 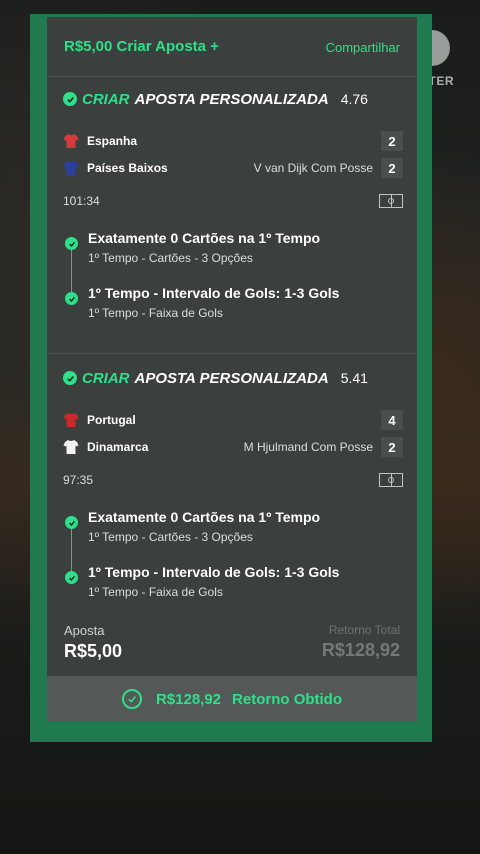 I want to click on bet-odds: 4.76, so click(x=354, y=99).